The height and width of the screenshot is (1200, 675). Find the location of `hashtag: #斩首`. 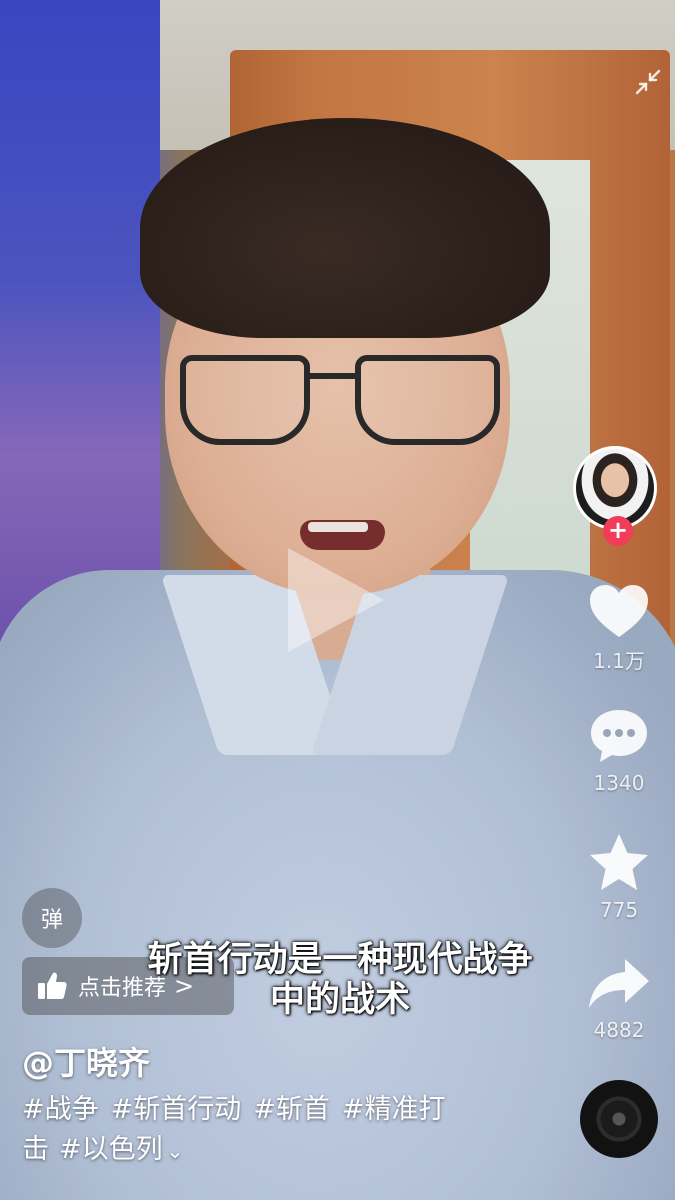

hashtag: #斩首 is located at coordinates (291, 1109).